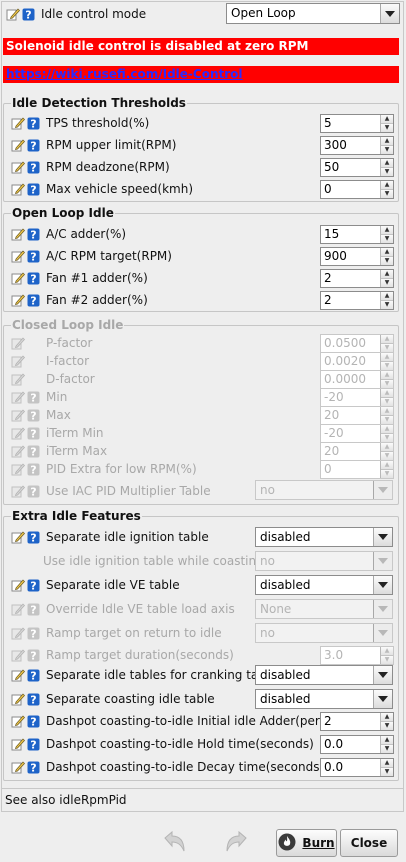 The width and height of the screenshot is (406, 862). Describe the element at coordinates (357, 415) in the screenshot. I see `pid-max-spinner: 20 ▲ ▼` at that location.